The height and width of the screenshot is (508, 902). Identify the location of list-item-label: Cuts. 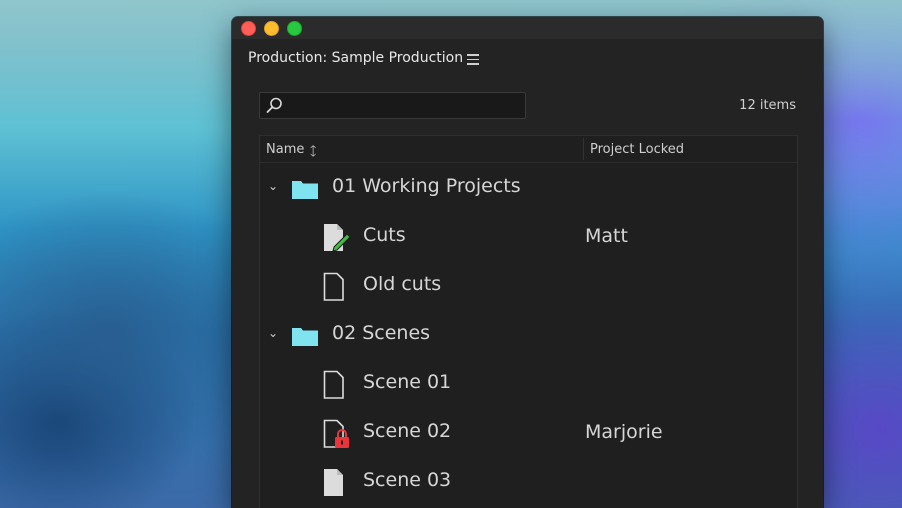
(384, 235).